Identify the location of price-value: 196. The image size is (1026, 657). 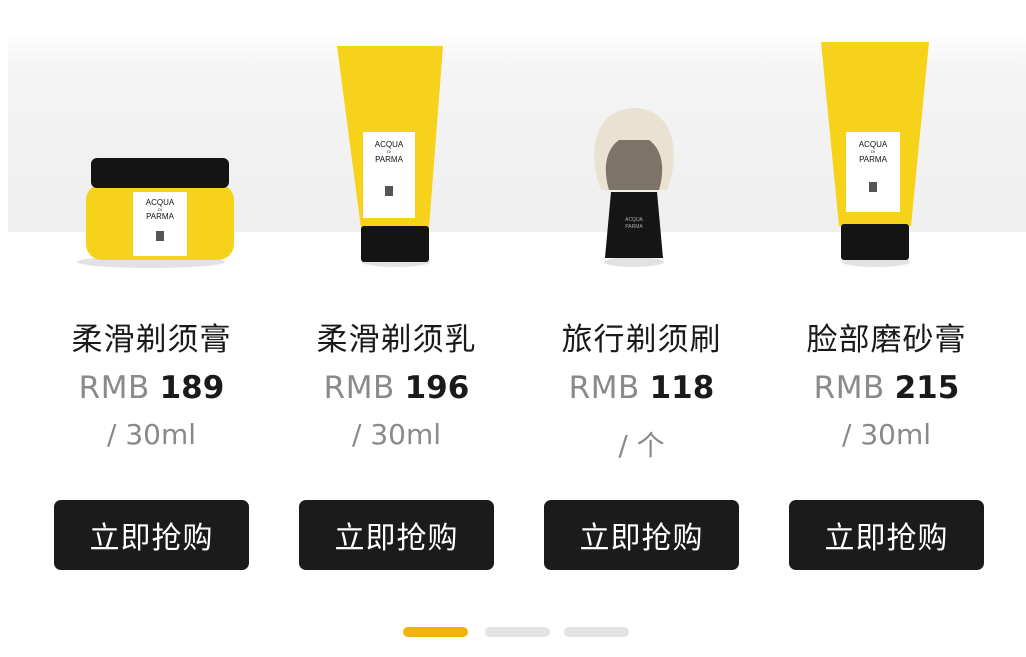
(437, 388).